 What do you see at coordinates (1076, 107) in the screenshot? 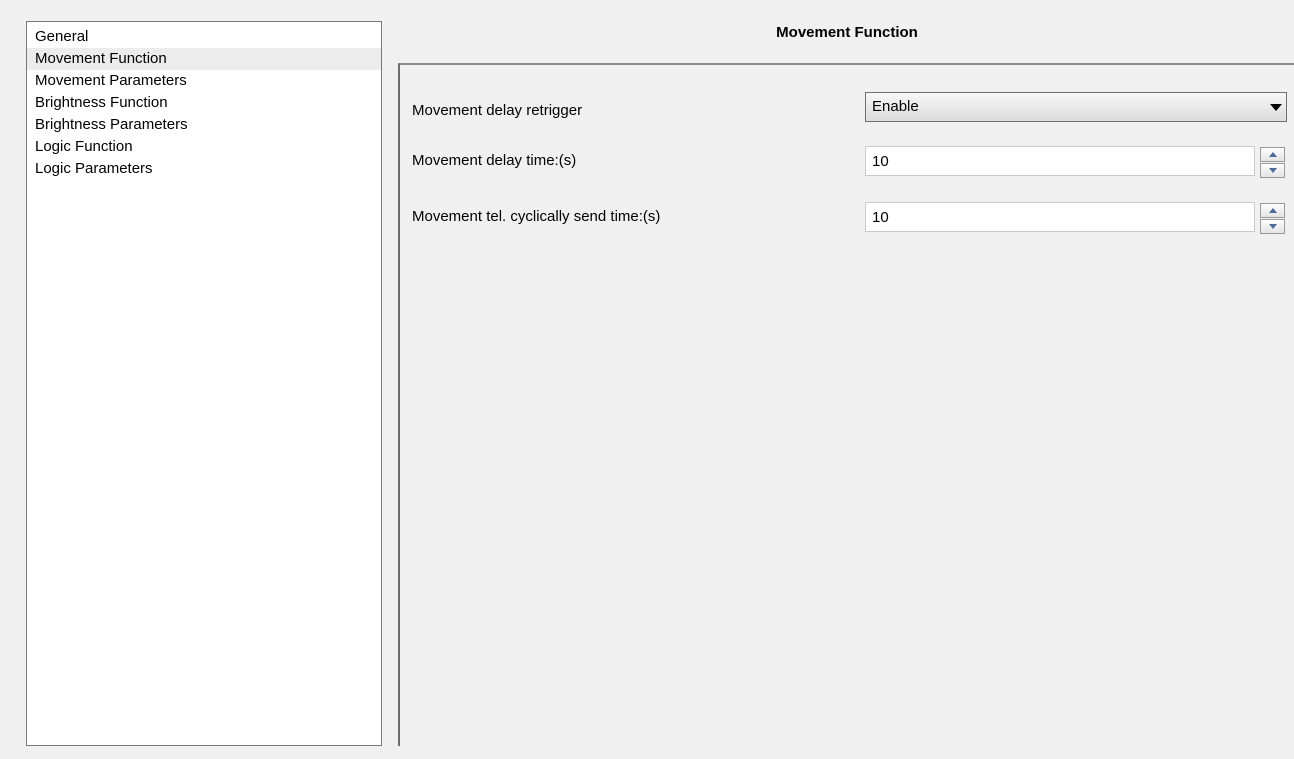
I see `retrigger-dropdown: Enable` at bounding box center [1076, 107].